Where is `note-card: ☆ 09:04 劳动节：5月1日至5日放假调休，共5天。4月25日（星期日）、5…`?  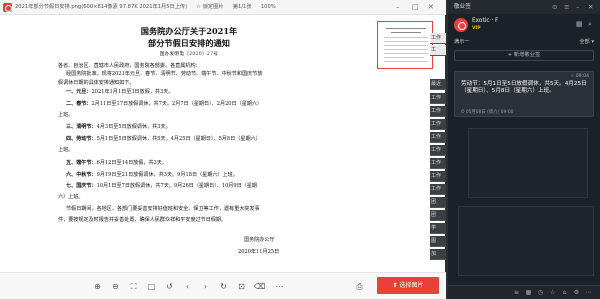
note-card: ☆ 09:04 劳动节：5月1日至5日放假调休，共5天。4月25日（星期日）、5… is located at coordinates (524, 94).